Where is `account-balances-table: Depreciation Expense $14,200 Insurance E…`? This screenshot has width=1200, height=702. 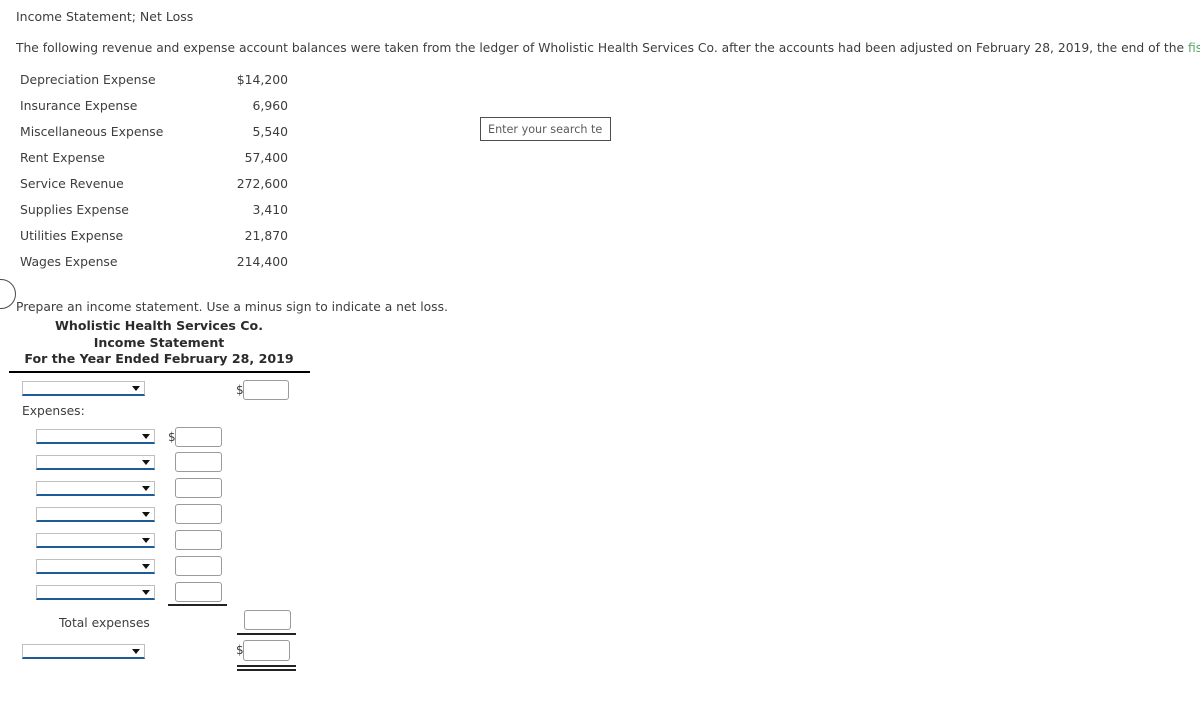 account-balances-table: Depreciation Expense $14,200 Insurance E… is located at coordinates (154, 170).